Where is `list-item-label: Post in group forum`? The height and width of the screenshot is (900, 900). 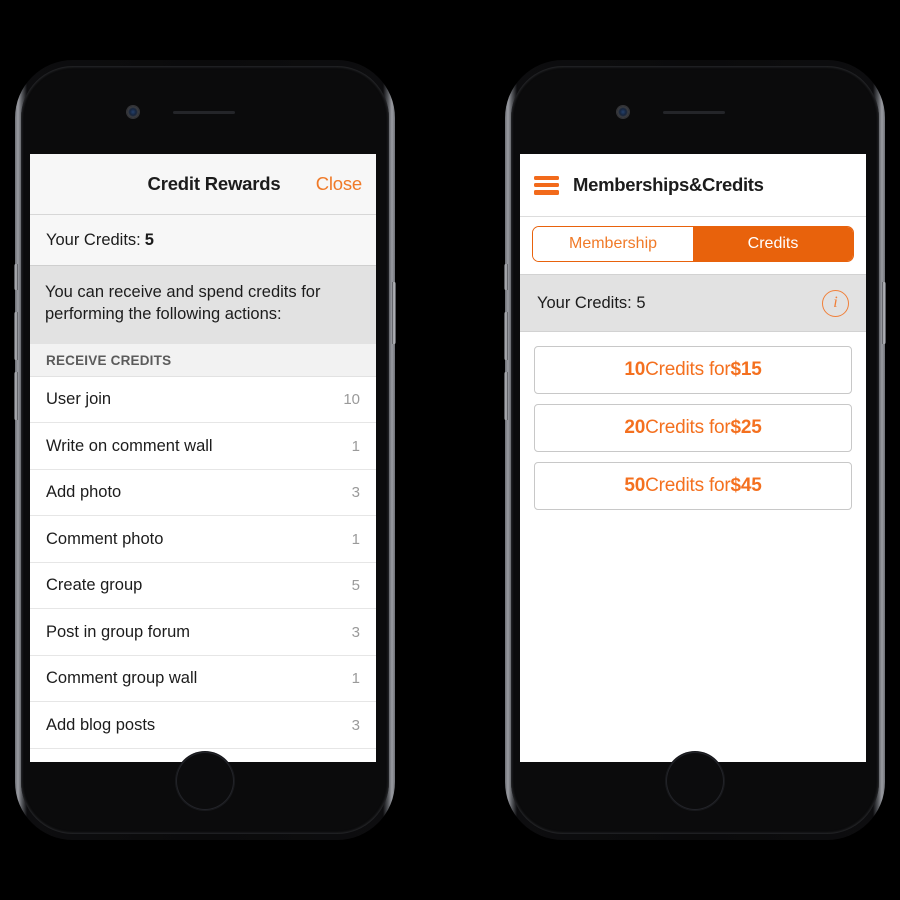
list-item-label: Post in group forum is located at coordinates (118, 631).